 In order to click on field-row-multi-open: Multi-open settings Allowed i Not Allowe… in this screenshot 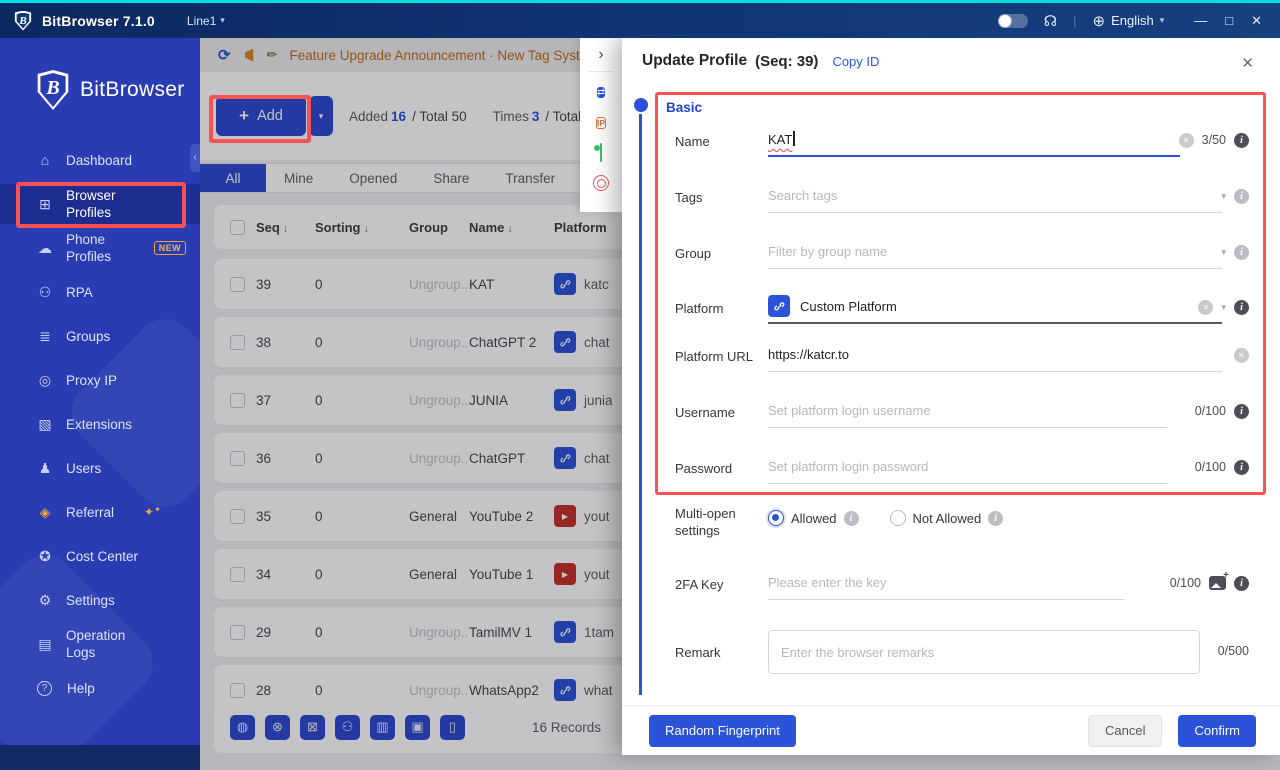, I will do `click(962, 524)`.